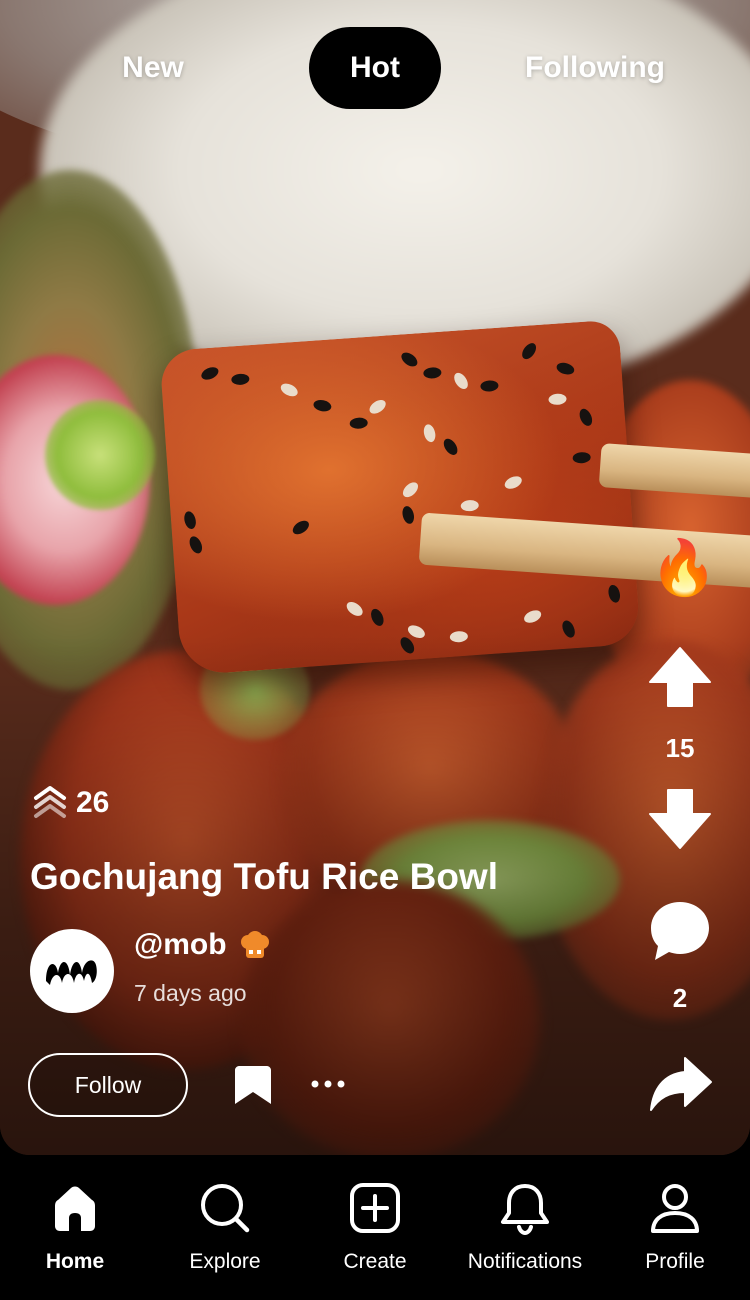 The width and height of the screenshot is (750, 1300). Describe the element at coordinates (180, 945) in the screenshot. I see `author-username: @mob` at that location.